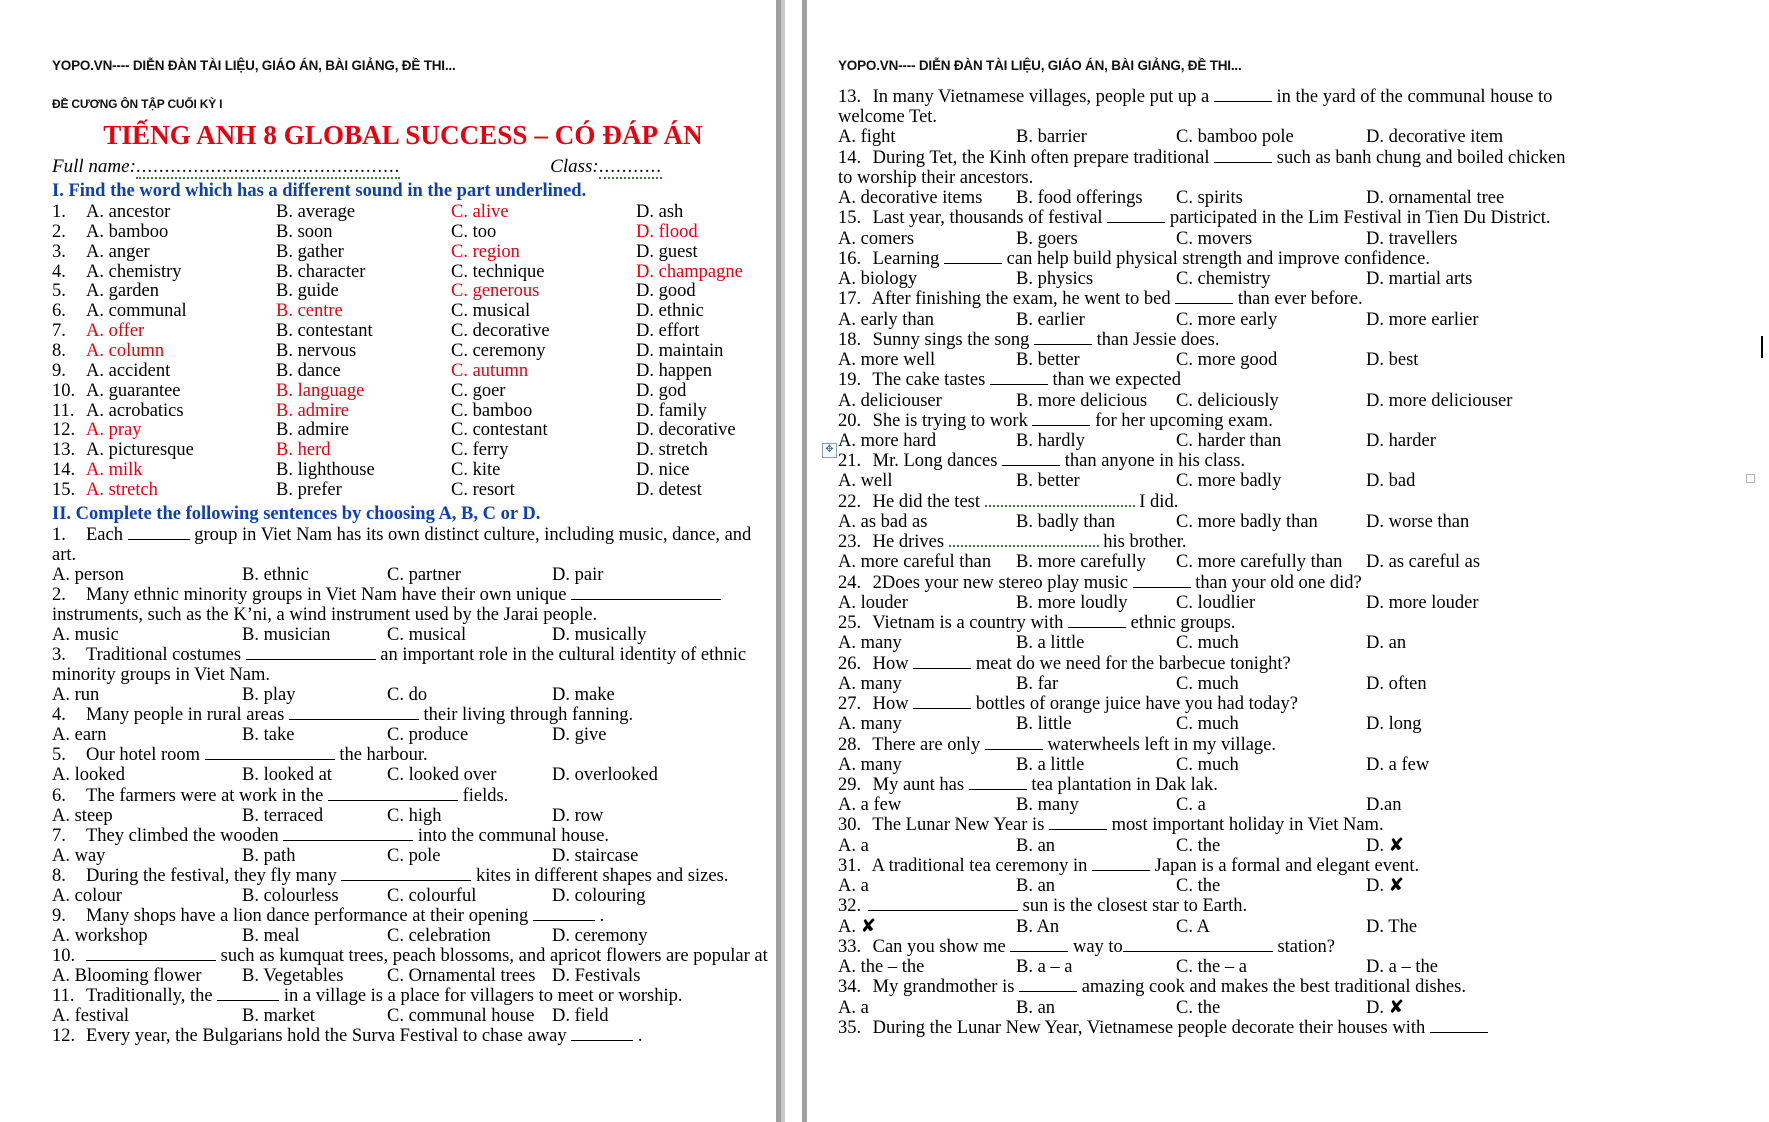  What do you see at coordinates (1271, 360) in the screenshot?
I see `option-C: C. more good` at bounding box center [1271, 360].